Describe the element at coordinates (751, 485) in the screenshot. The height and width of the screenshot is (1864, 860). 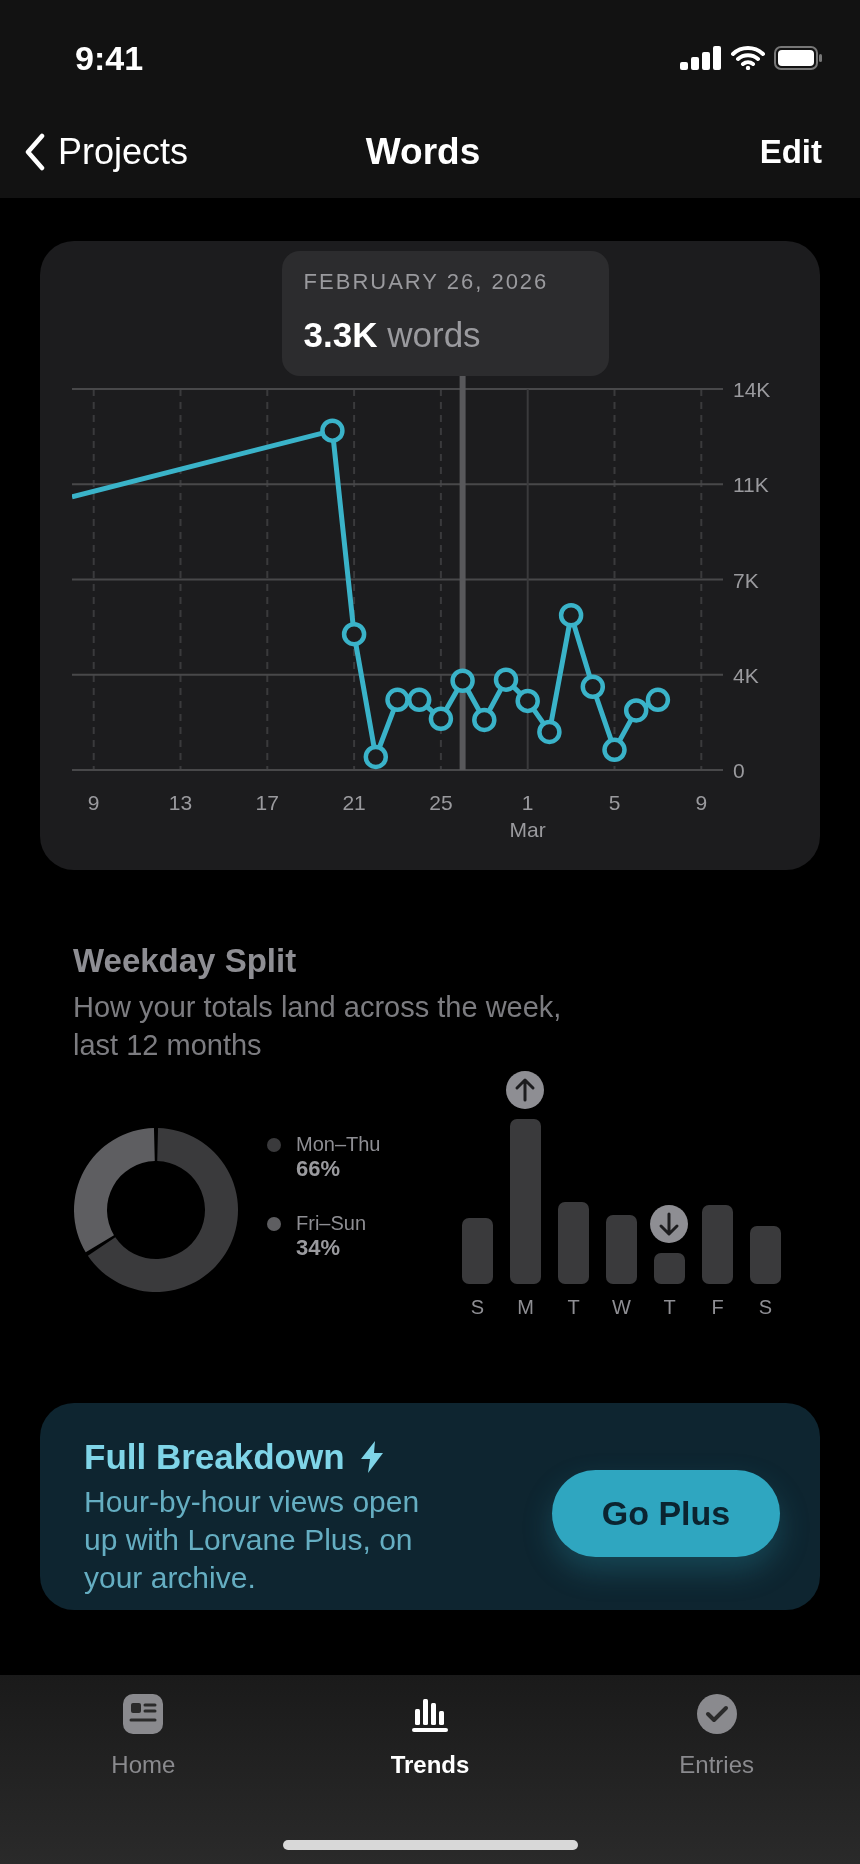
I see `y-axis-label: 11K` at that location.